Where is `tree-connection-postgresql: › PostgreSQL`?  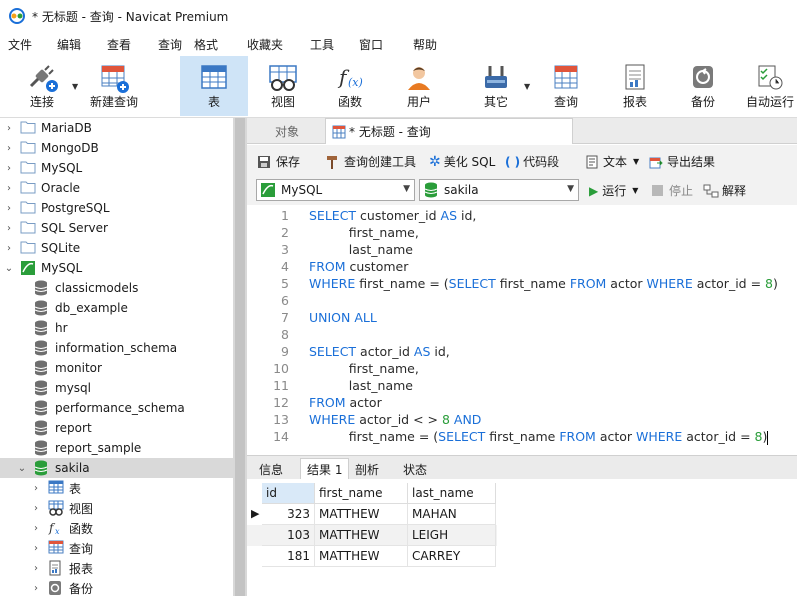
tree-connection-postgresql: › PostgreSQL is located at coordinates (116, 208).